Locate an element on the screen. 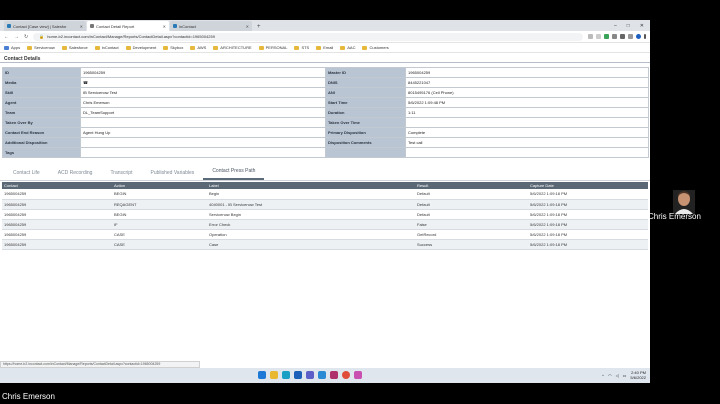 The width and height of the screenshot is (720, 404). battery-icon: ▭ is located at coordinates (625, 375).